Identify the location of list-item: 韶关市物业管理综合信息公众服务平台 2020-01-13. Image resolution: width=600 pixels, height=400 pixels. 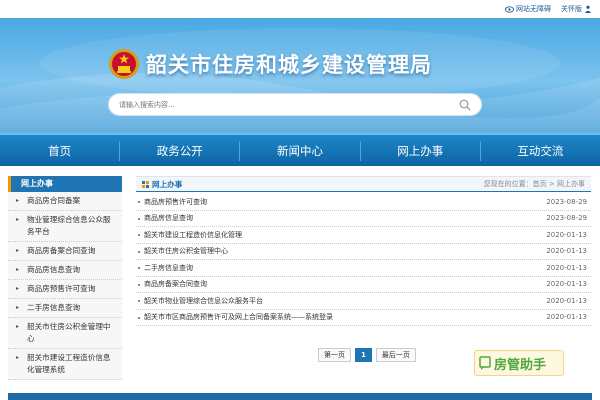
(363, 301).